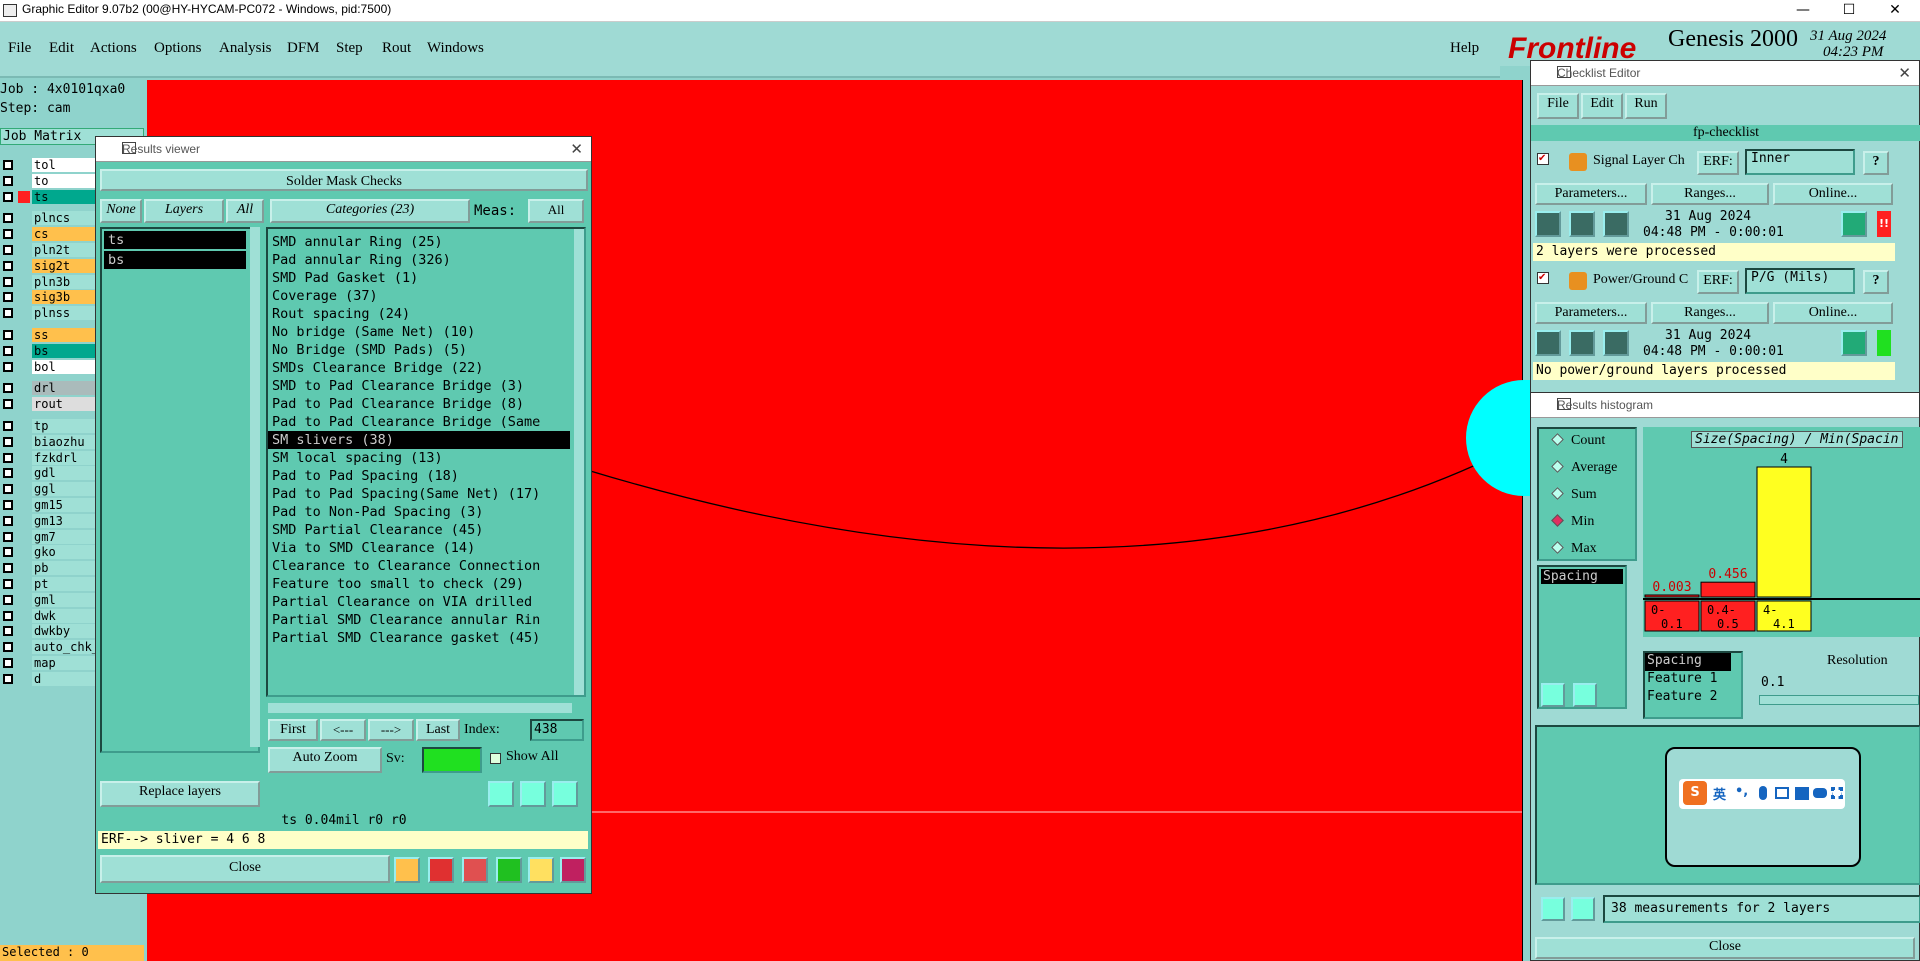  What do you see at coordinates (113, 48) in the screenshot?
I see `menu-actions: Actions` at bounding box center [113, 48].